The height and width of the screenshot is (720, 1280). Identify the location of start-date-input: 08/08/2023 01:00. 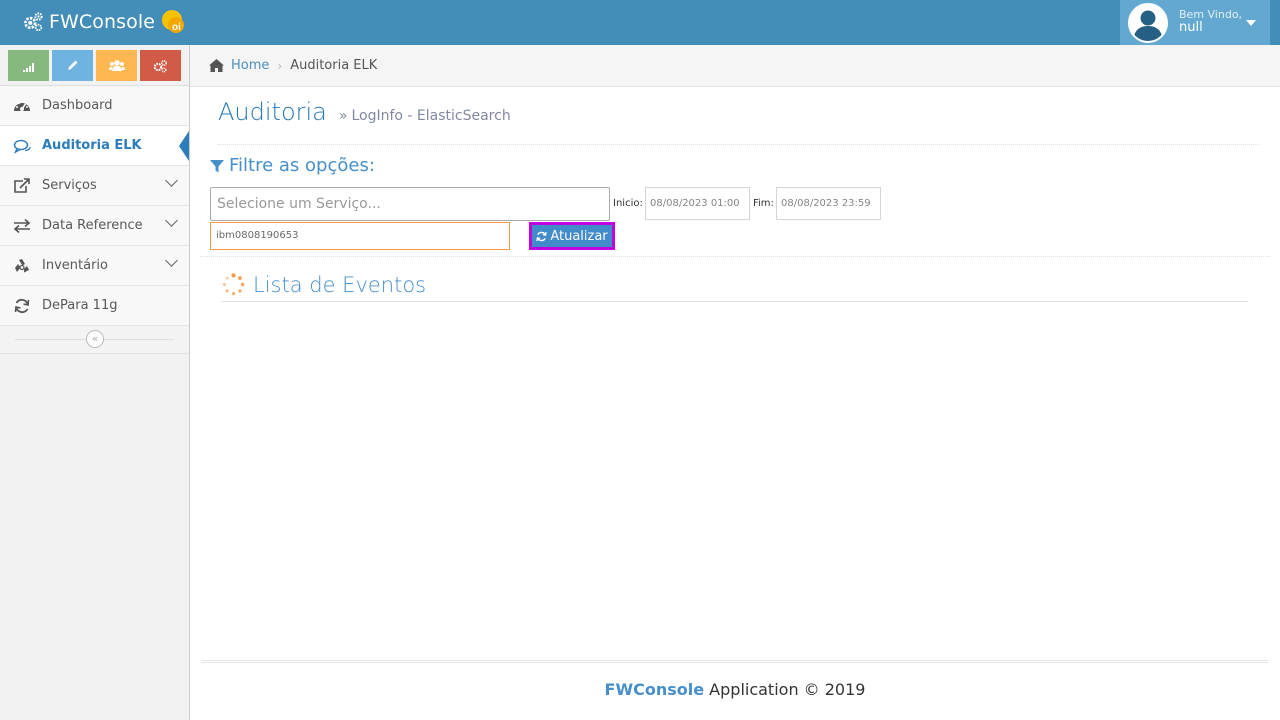
(697, 203).